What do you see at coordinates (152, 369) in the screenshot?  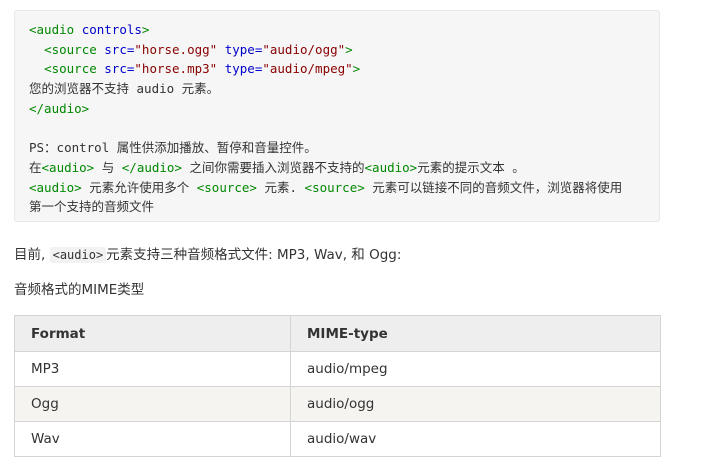 I see `format-cell: MP3` at bounding box center [152, 369].